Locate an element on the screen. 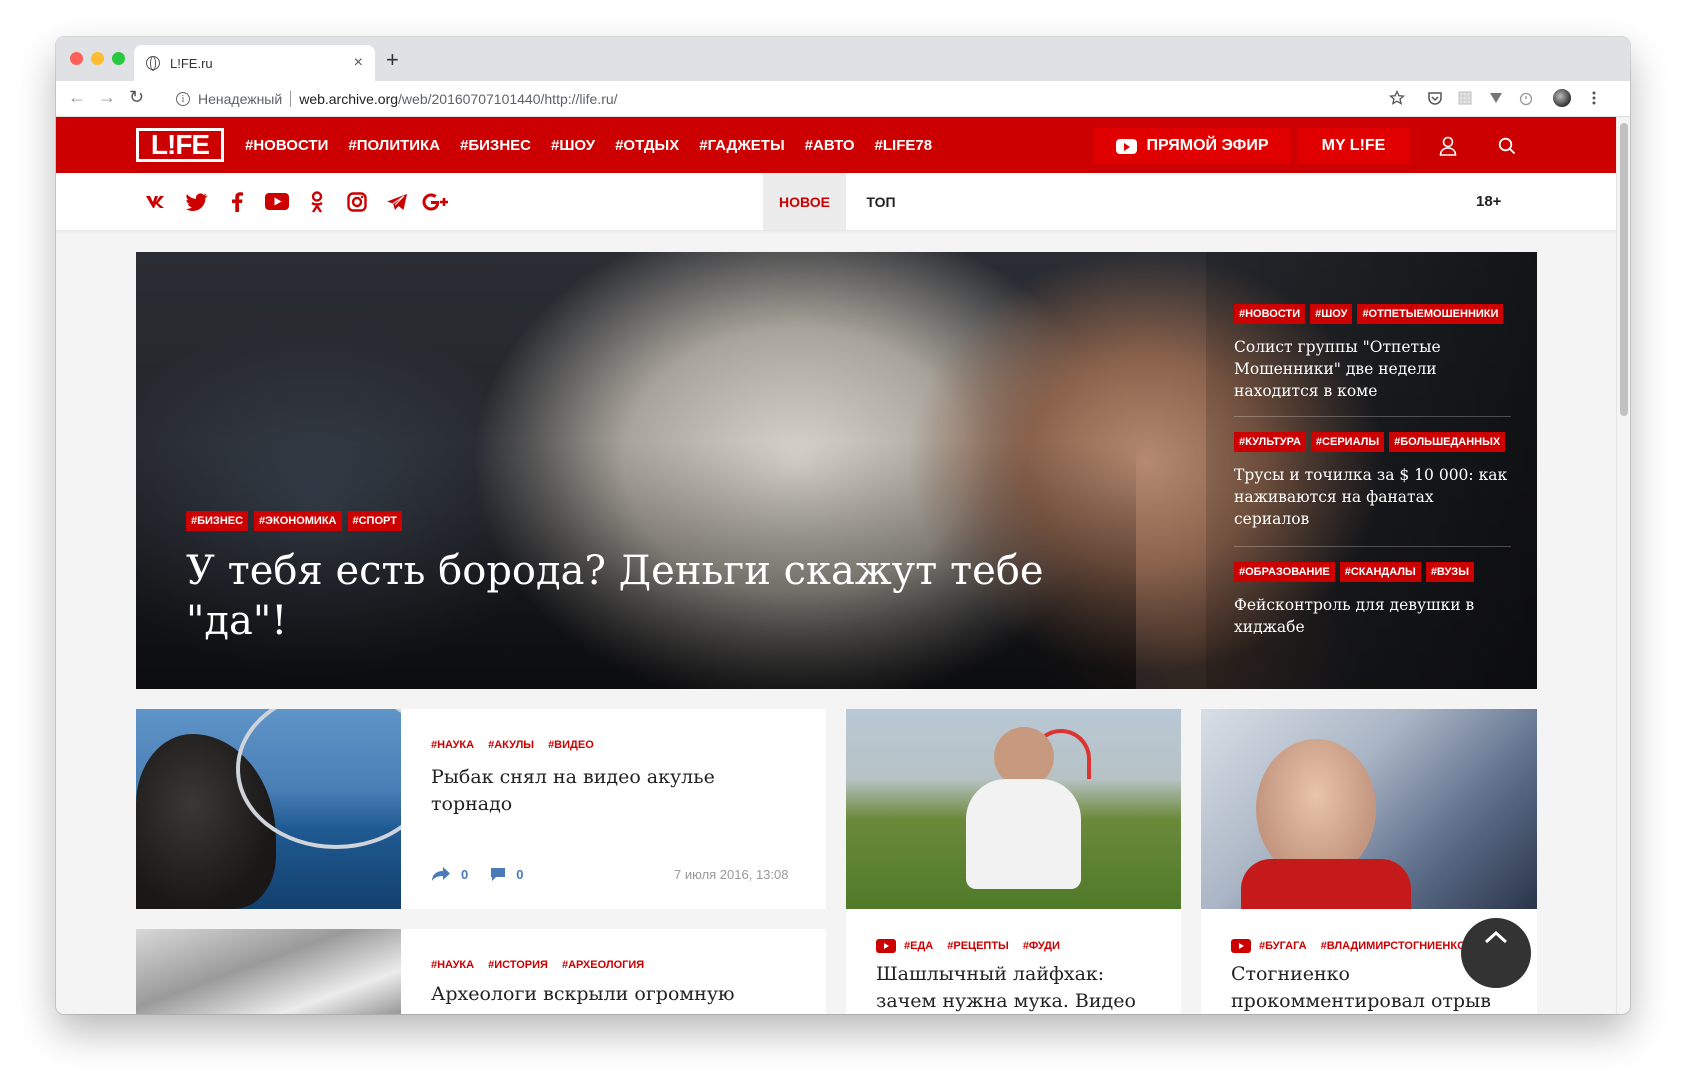  tag: #ФУДИ is located at coordinates (1041, 946).